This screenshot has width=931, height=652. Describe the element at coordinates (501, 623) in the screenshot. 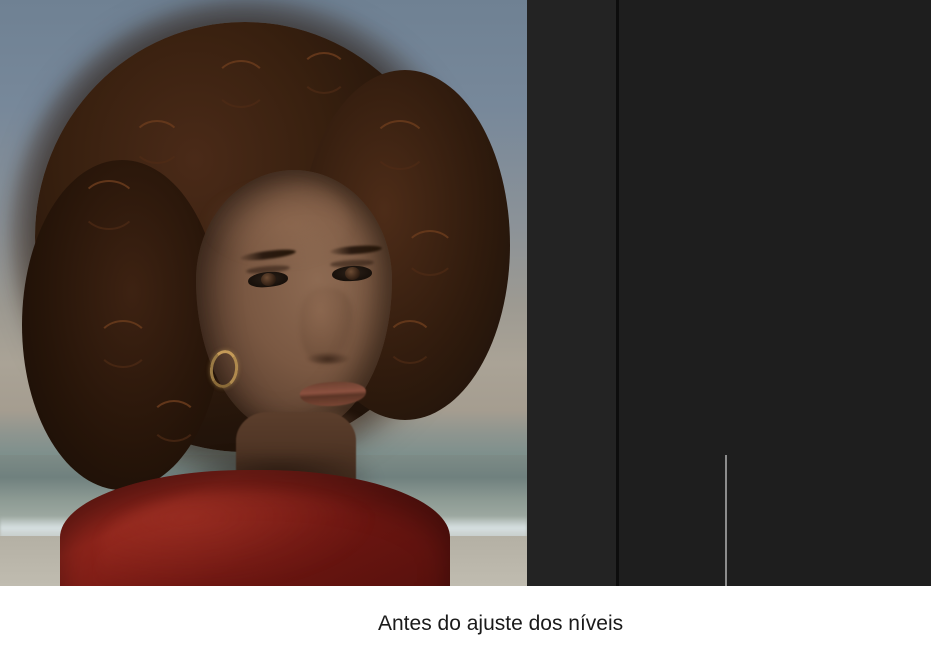

I see `figure-caption: Antes do ajuste dos níveis` at that location.